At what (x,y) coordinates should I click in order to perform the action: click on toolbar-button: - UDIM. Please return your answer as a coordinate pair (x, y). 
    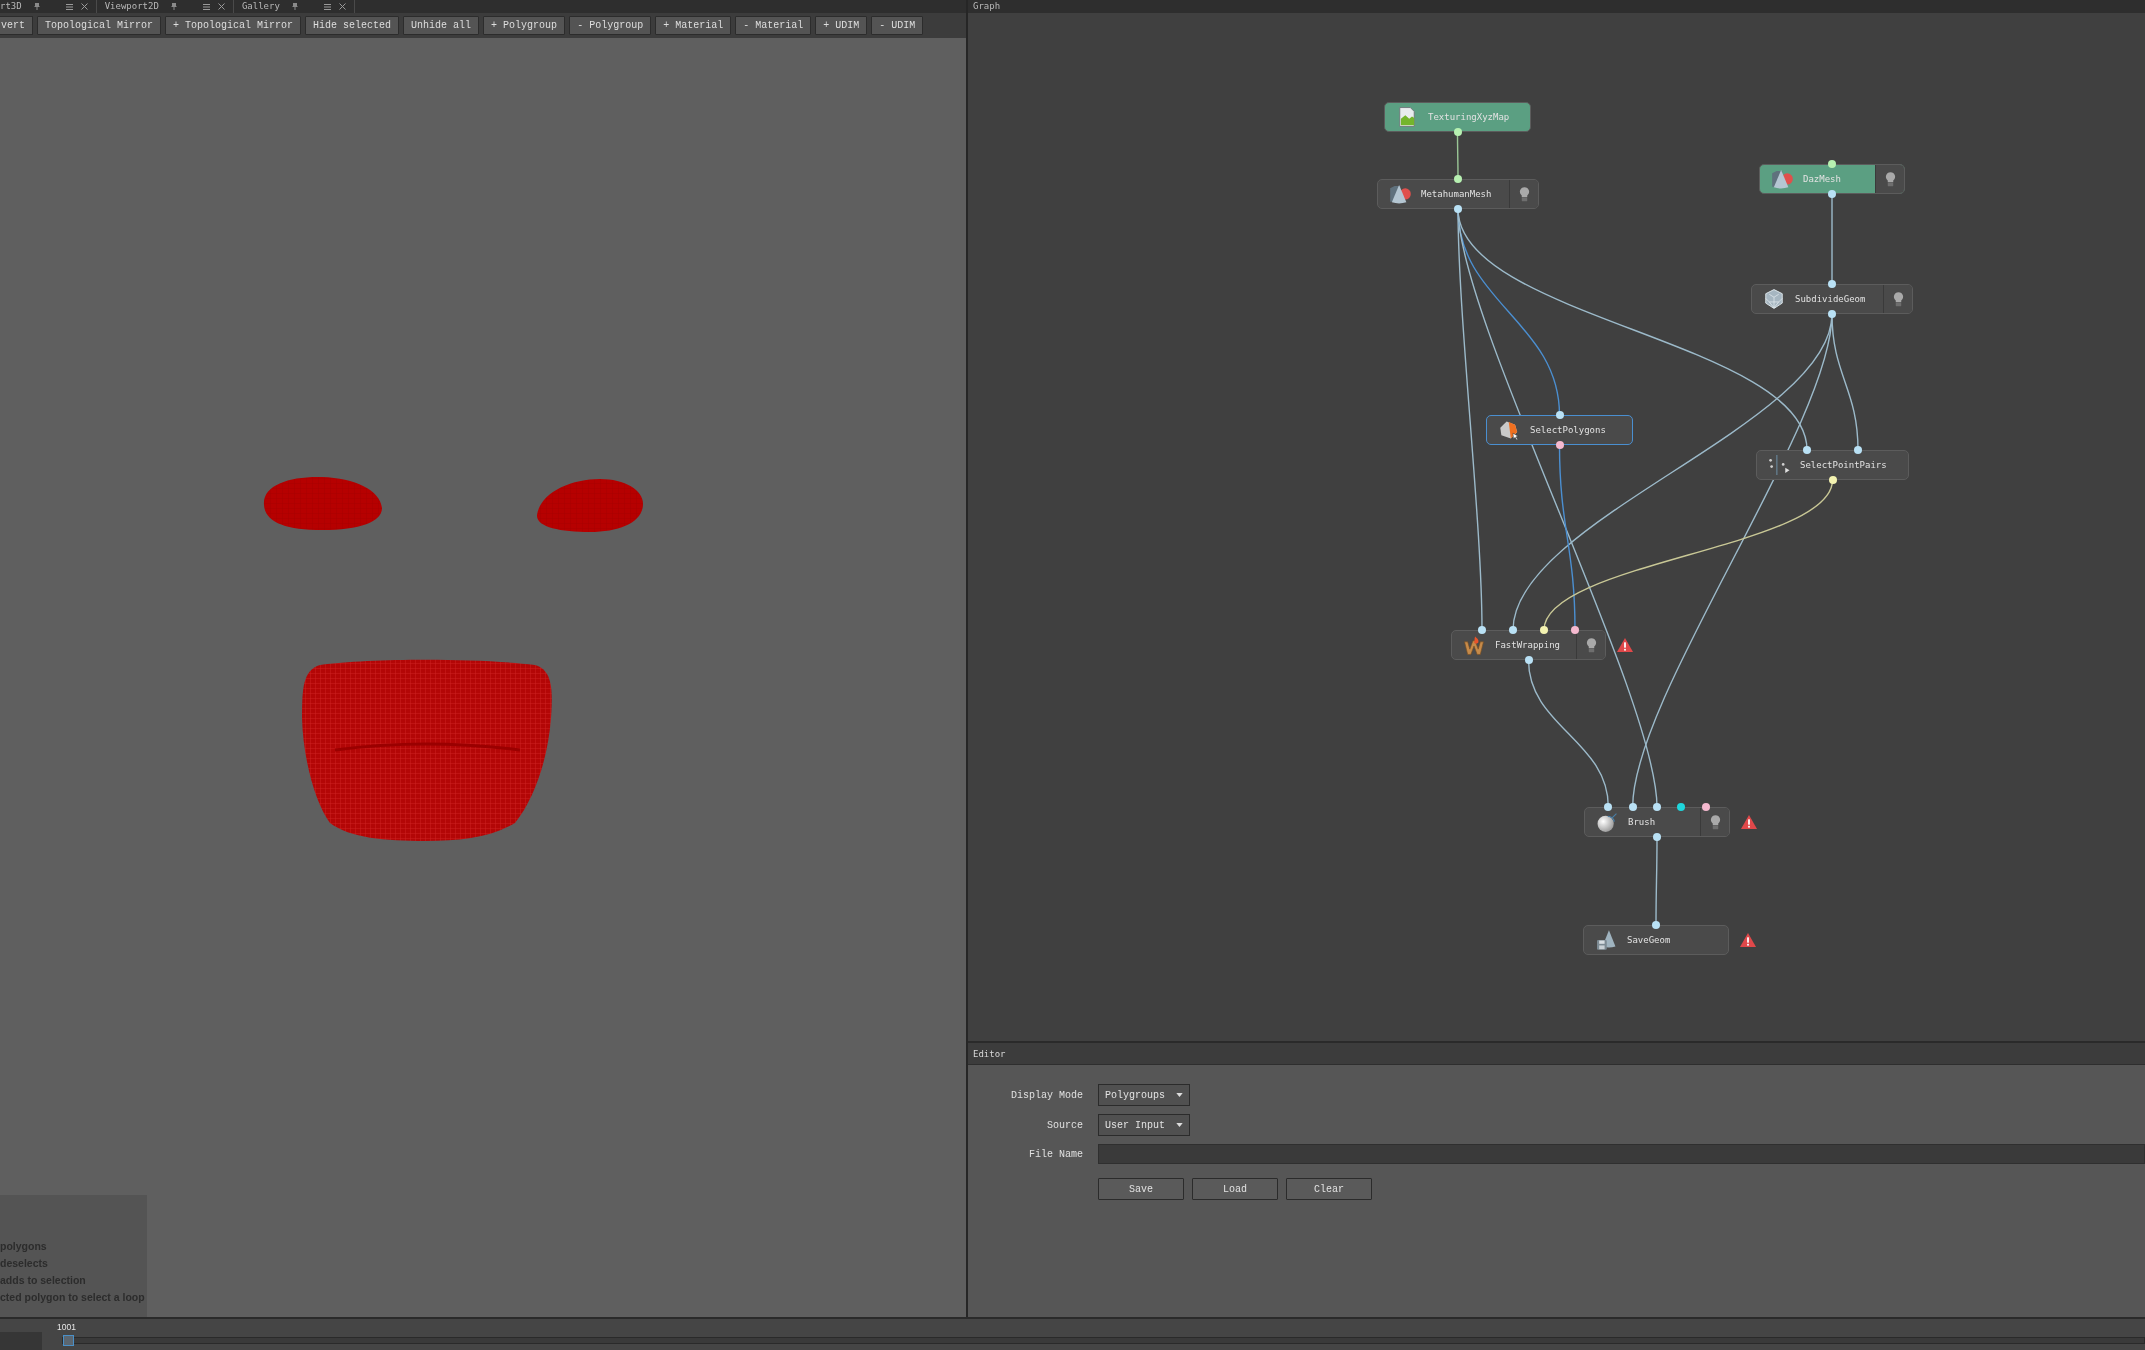
    Looking at the image, I should click on (897, 25).